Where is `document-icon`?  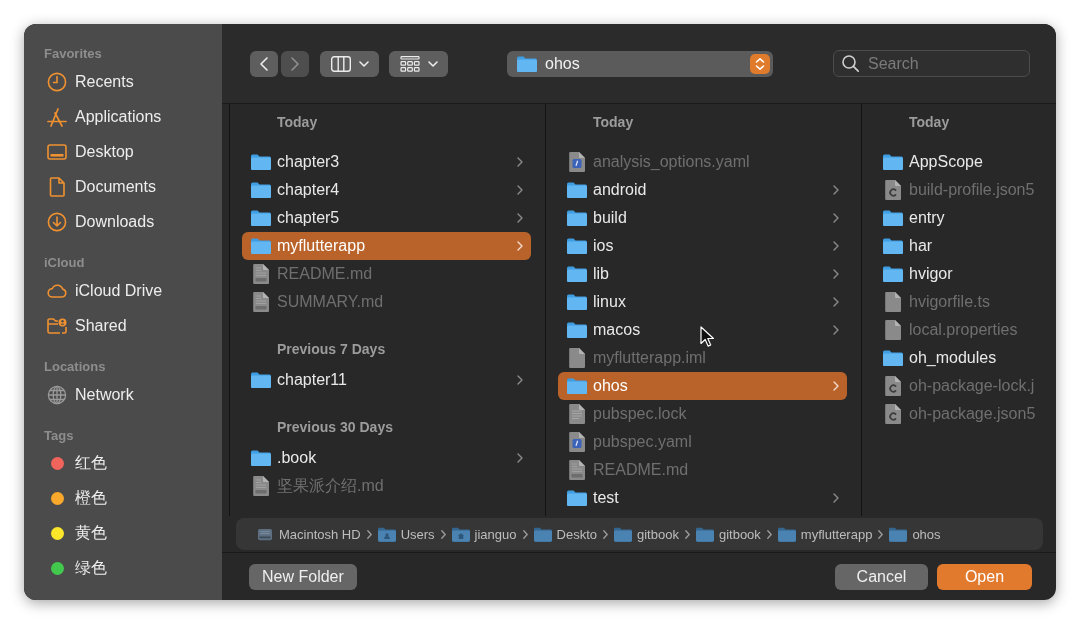
document-icon is located at coordinates (57, 186).